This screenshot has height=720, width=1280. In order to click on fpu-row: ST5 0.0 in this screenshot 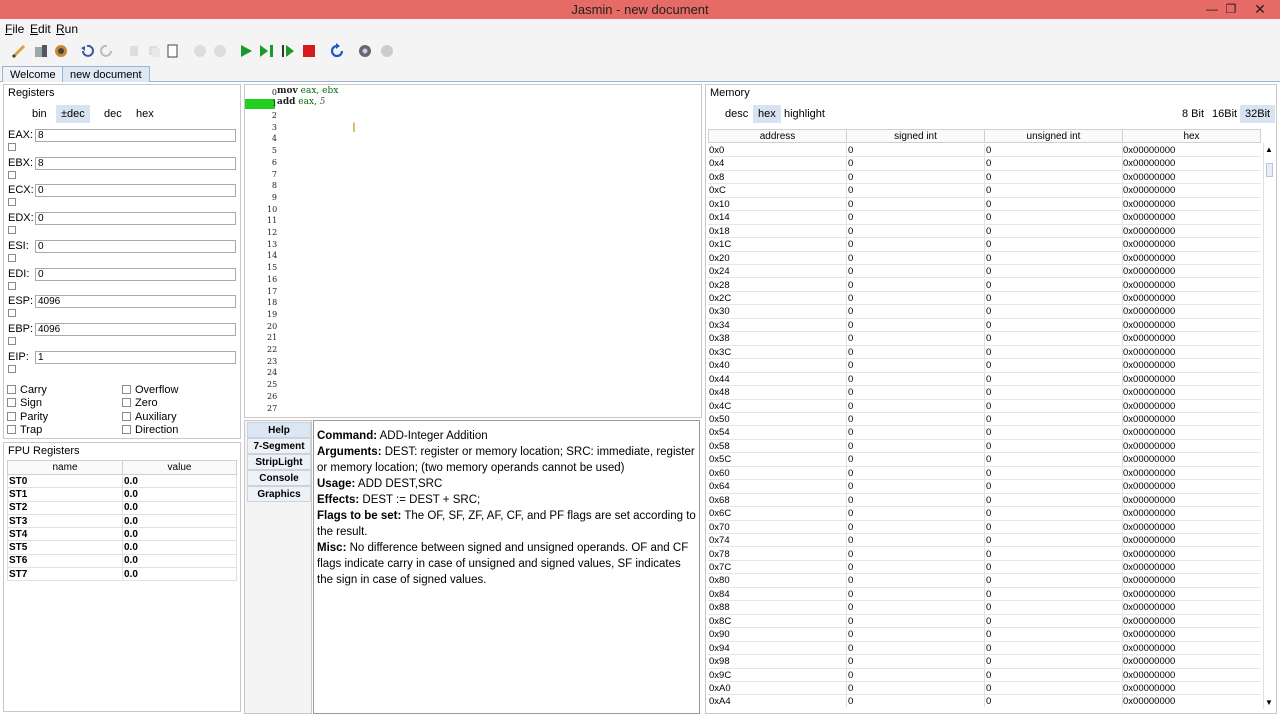, I will do `click(122, 547)`.